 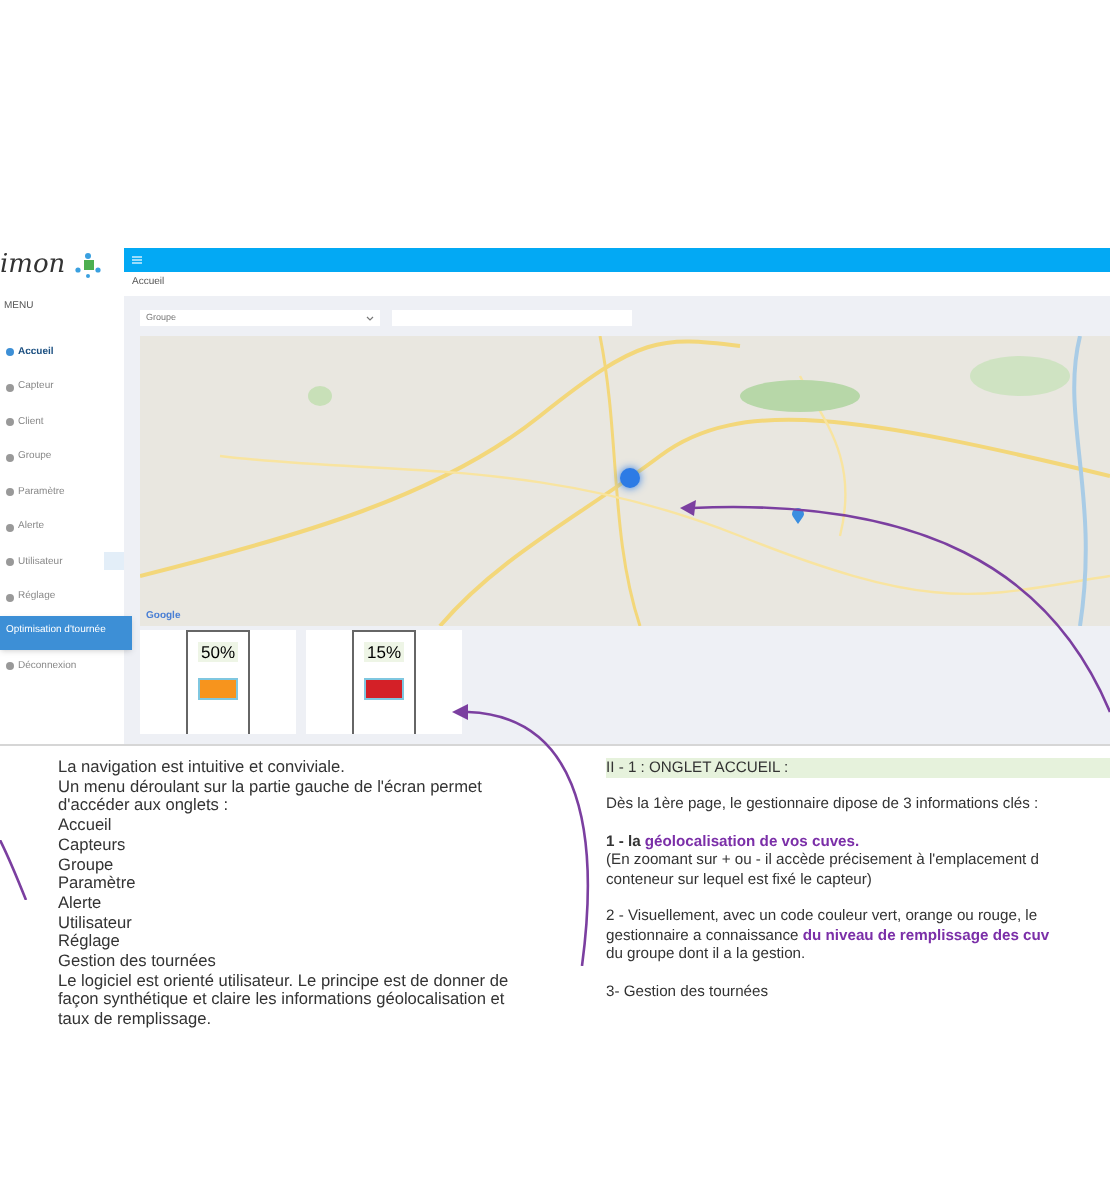 I want to click on collapse-button, so click(x=114, y=560).